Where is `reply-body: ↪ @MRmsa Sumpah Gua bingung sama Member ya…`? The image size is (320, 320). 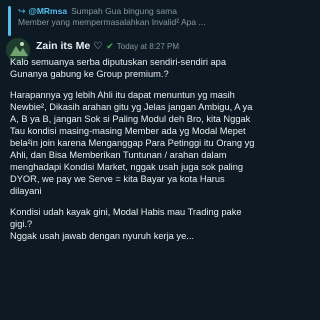 reply-body: ↪ @MRmsa Sumpah Gua bingung sama Member ya… is located at coordinates (112, 21).